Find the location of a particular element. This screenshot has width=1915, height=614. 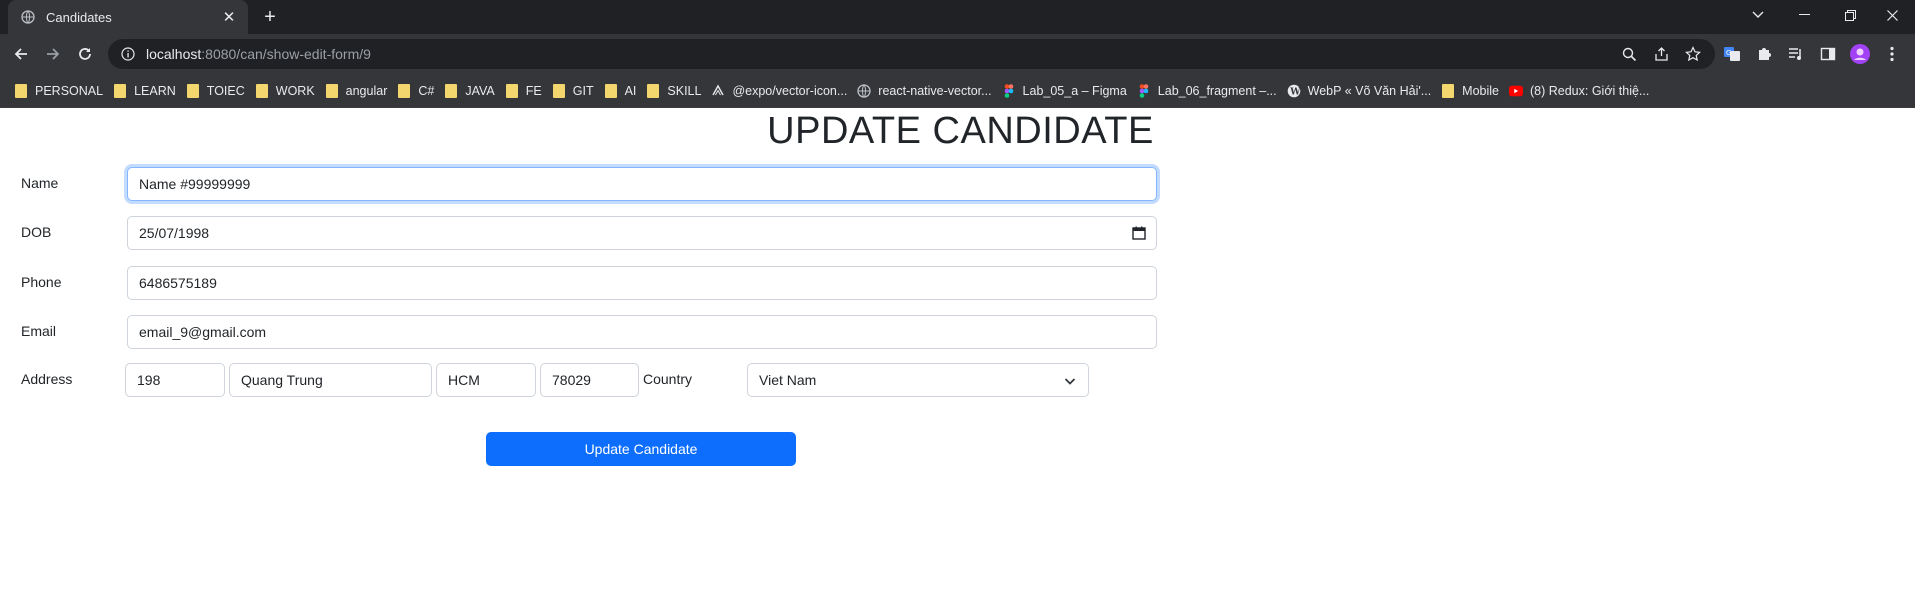

phone-label: Phone is located at coordinates (41, 282).